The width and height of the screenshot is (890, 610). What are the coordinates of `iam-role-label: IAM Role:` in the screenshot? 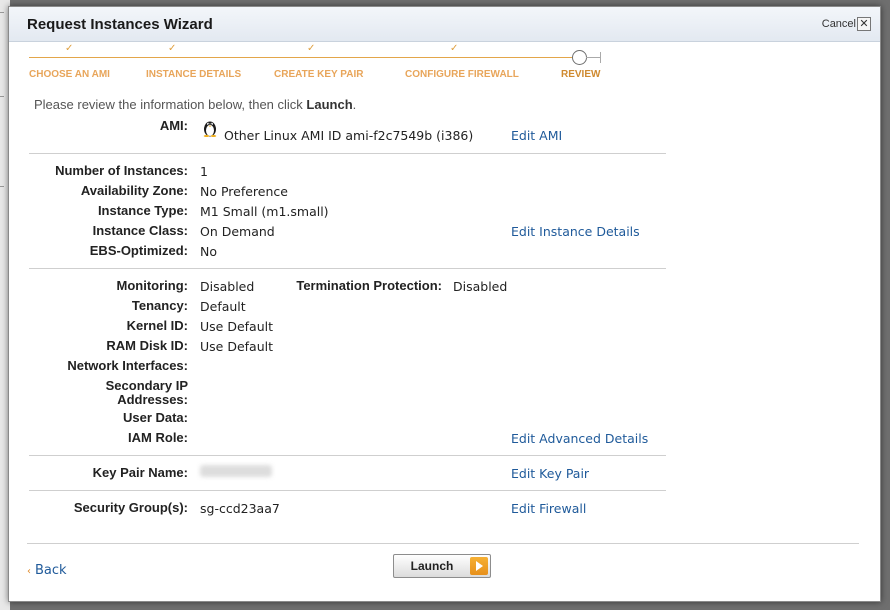 It's located at (158, 437).